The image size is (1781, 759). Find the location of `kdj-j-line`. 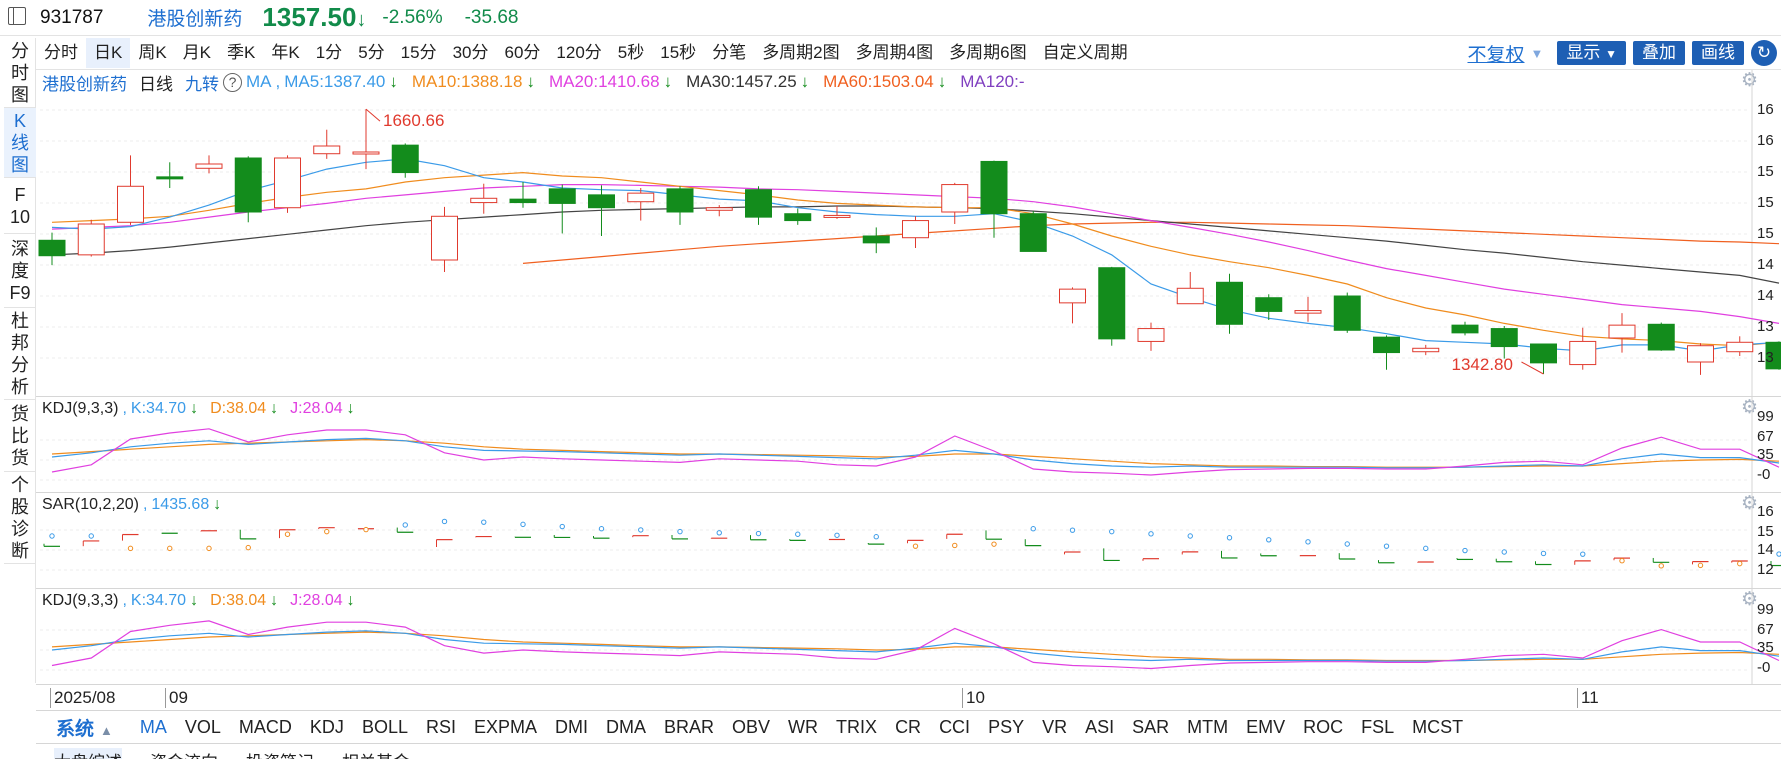

kdj-j-line is located at coordinates (915, 452).